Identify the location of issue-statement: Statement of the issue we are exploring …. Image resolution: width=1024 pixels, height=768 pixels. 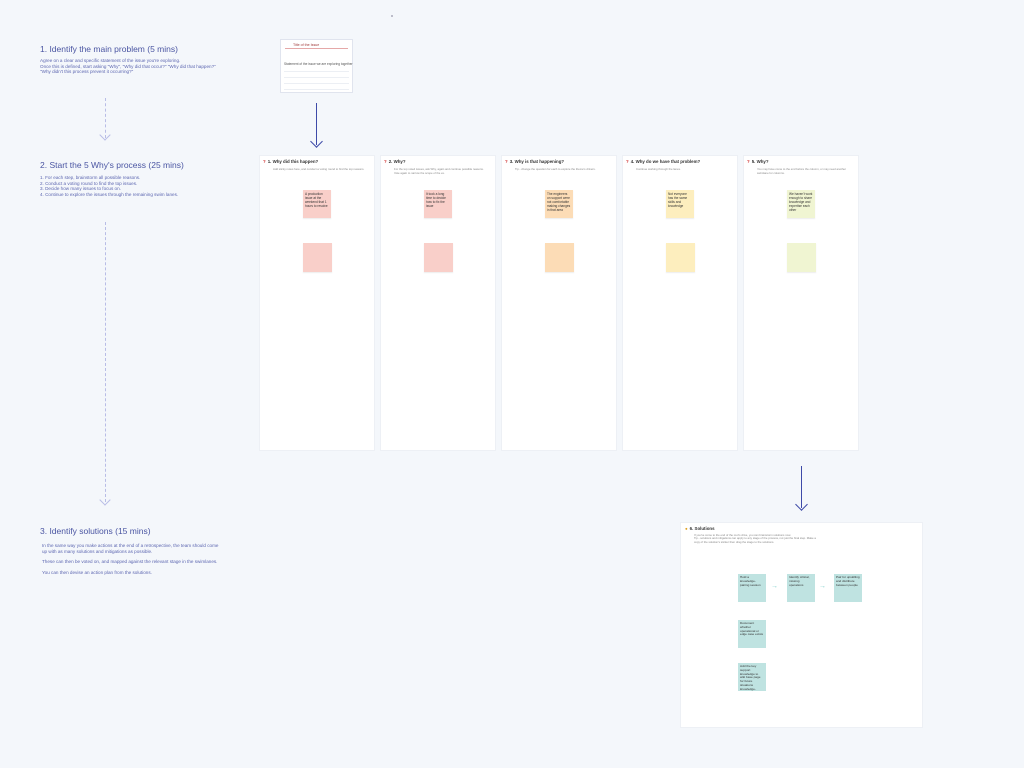
(318, 64).